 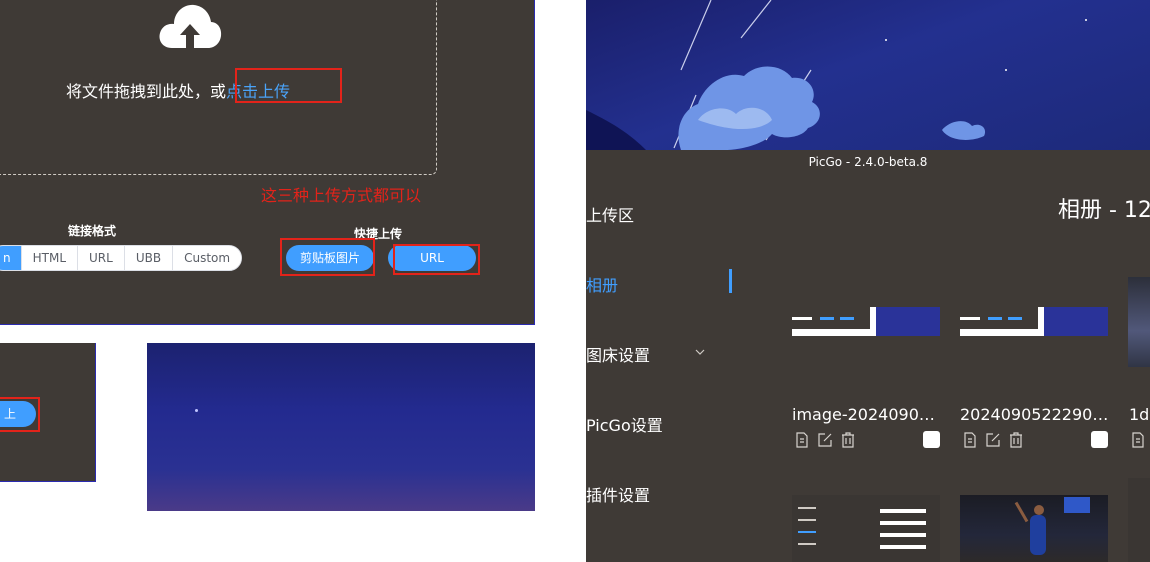 I want to click on active-indicator, so click(x=730, y=281).